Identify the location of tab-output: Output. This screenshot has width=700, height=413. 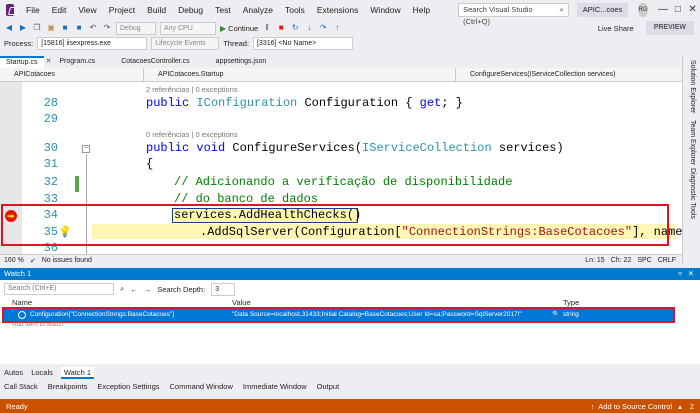
(328, 388).